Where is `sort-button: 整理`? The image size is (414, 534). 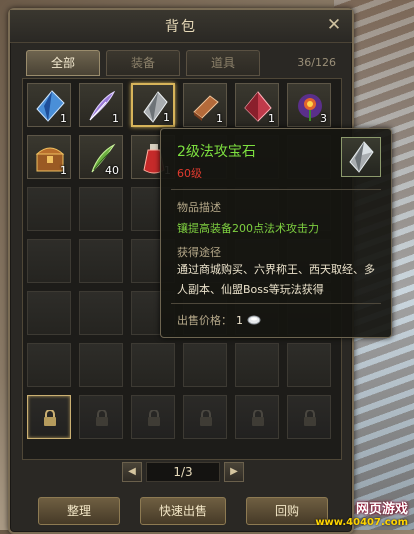
sort-button: 整理 is located at coordinates (79, 511).